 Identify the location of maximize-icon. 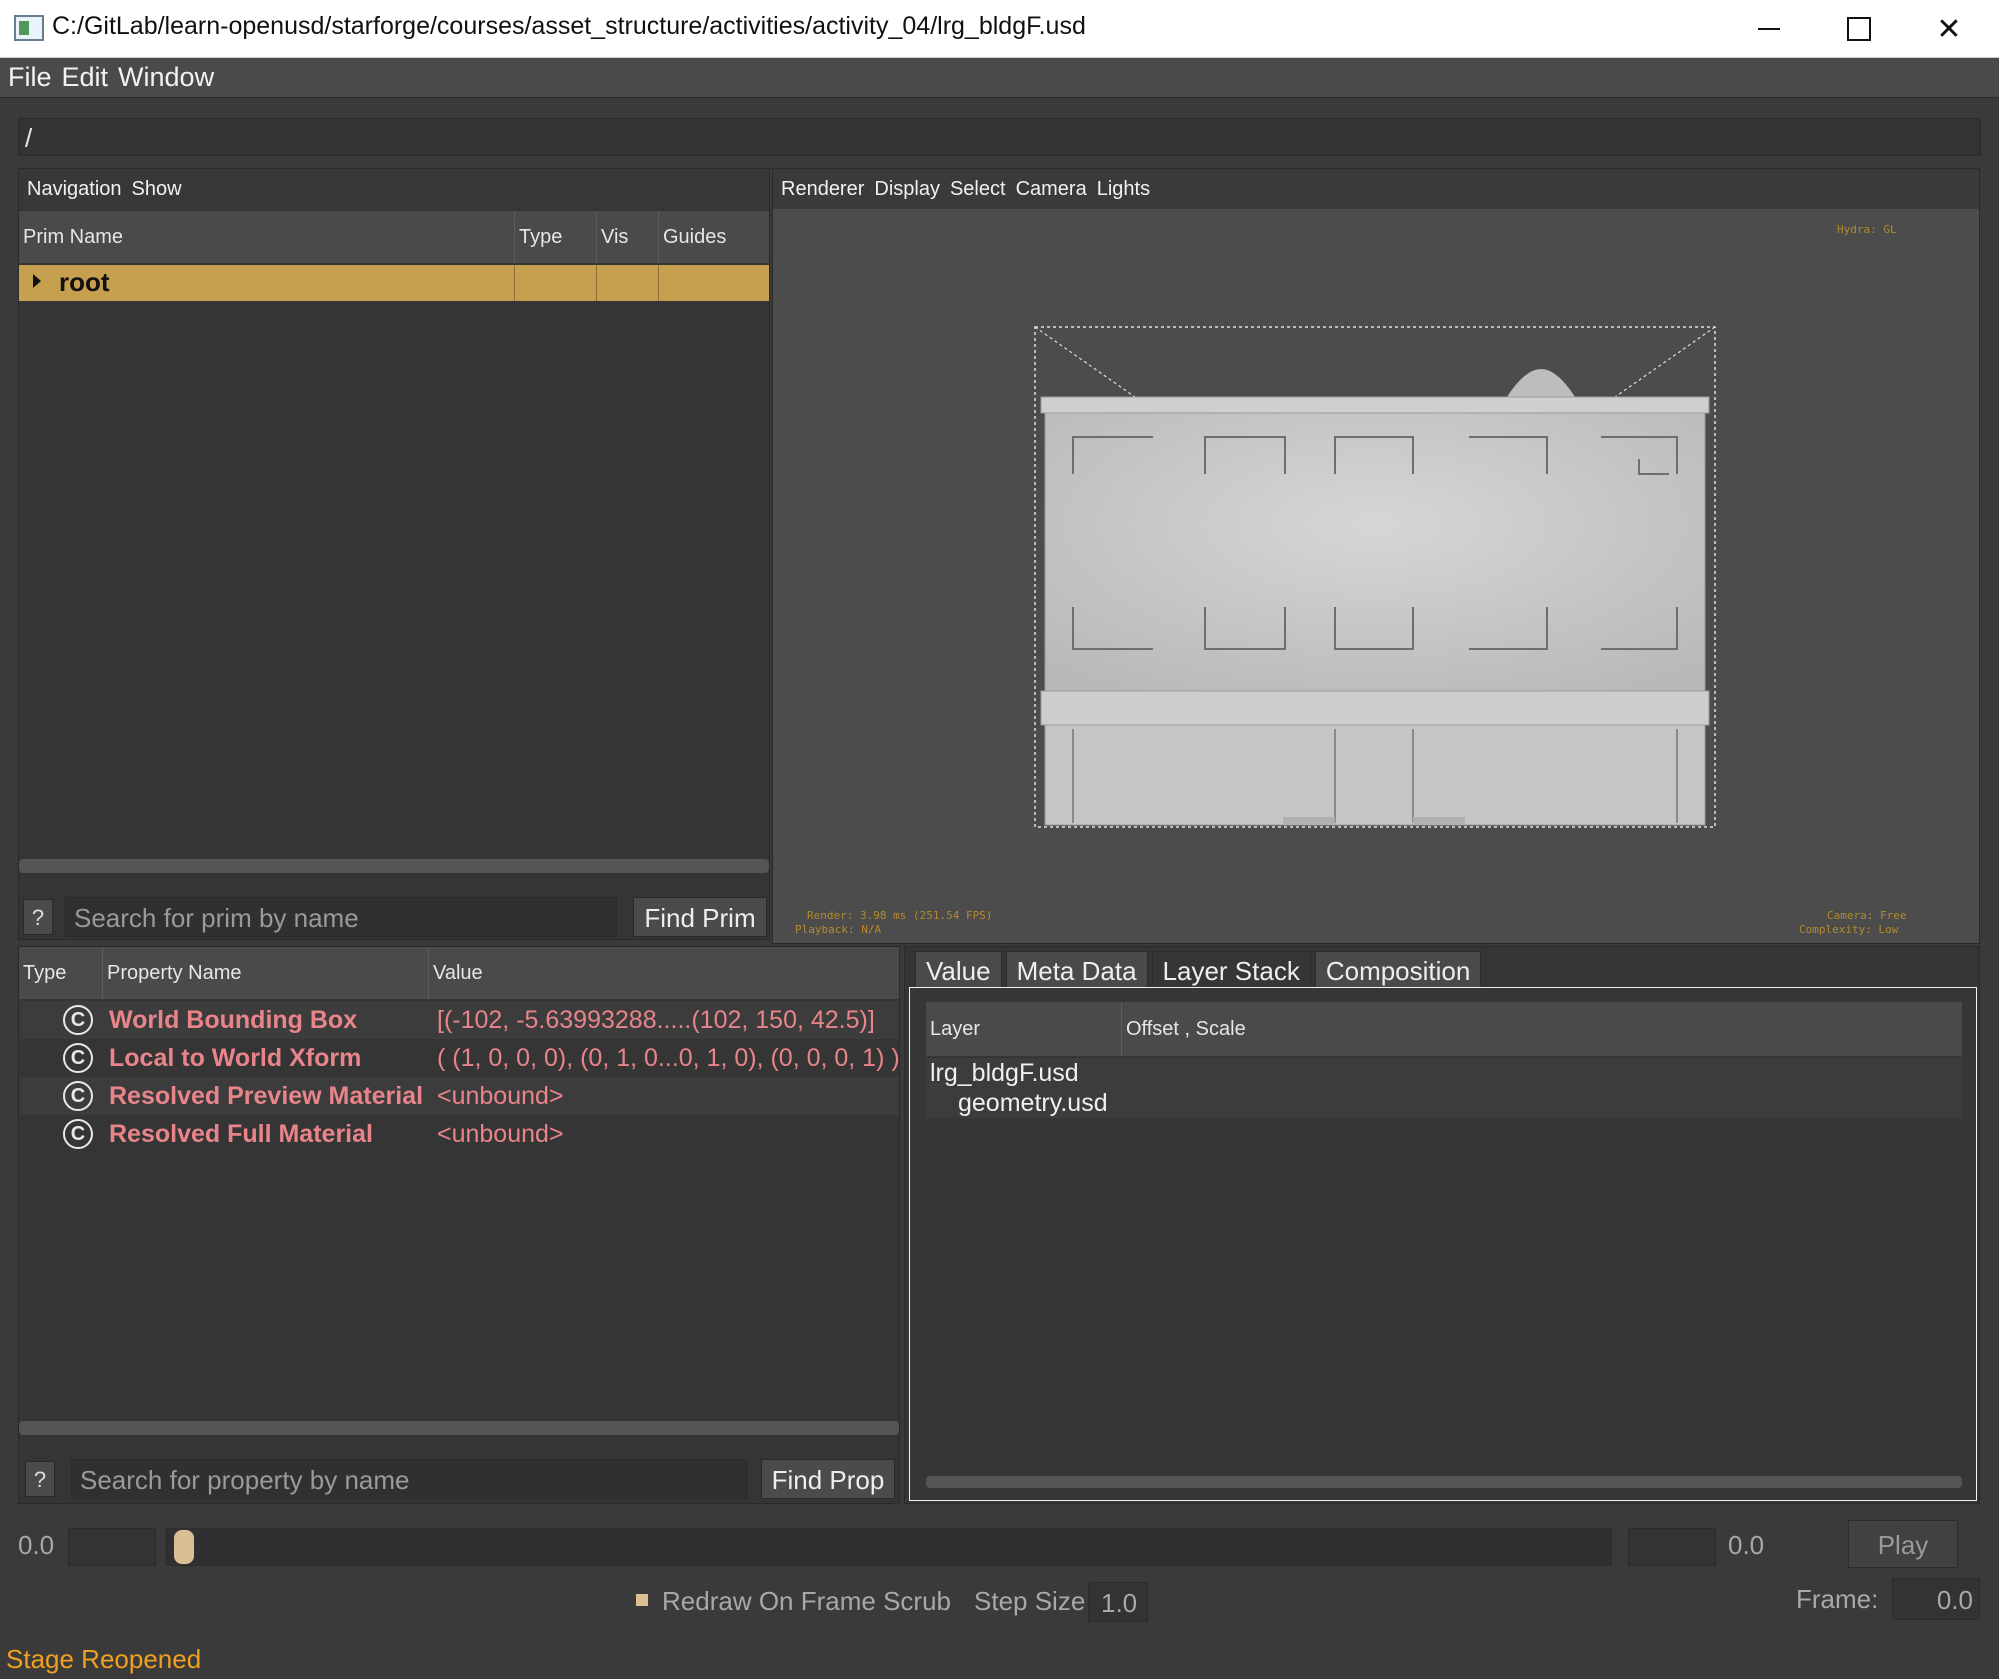
(1859, 29).